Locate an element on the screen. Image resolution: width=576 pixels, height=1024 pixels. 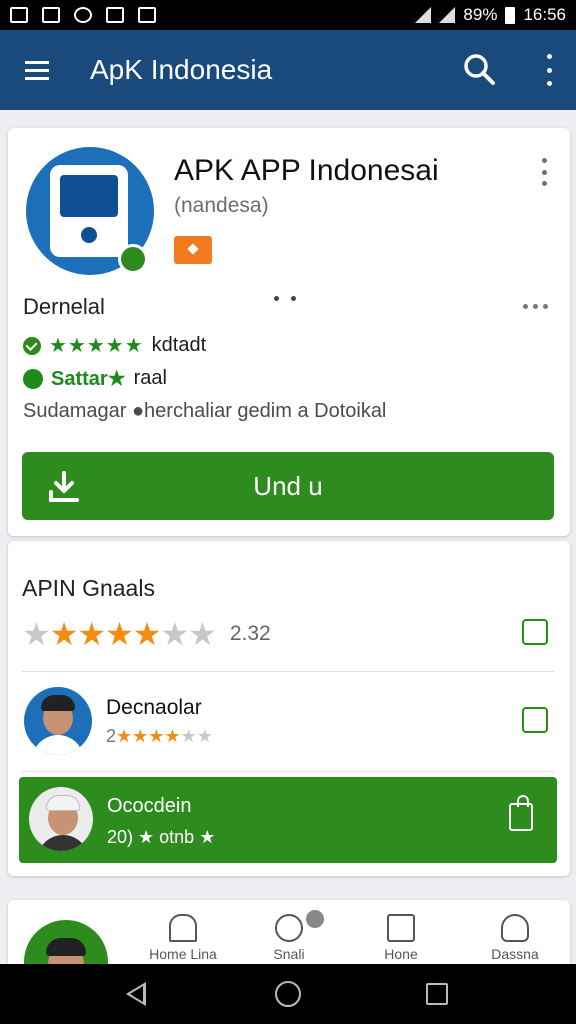
tab-account: Dassna is located at coordinates (515, 936).